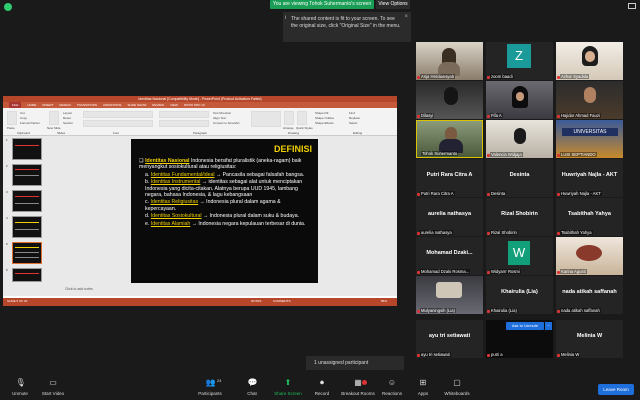  I want to click on reset-button: Reset, so click(67, 118).